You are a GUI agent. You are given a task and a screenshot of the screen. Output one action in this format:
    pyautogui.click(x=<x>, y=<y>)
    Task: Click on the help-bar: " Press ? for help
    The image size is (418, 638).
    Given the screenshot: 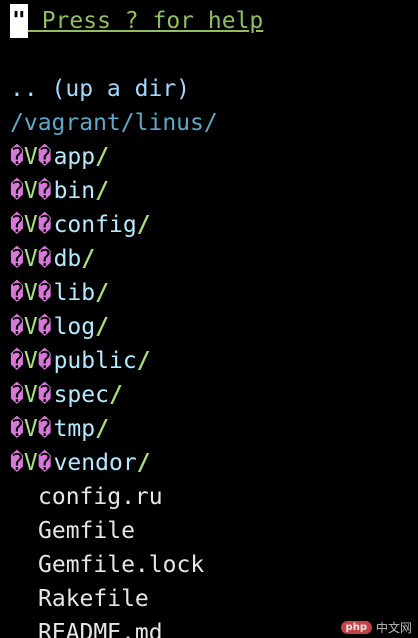 What is the action you would take?
    pyautogui.click(x=209, y=21)
    